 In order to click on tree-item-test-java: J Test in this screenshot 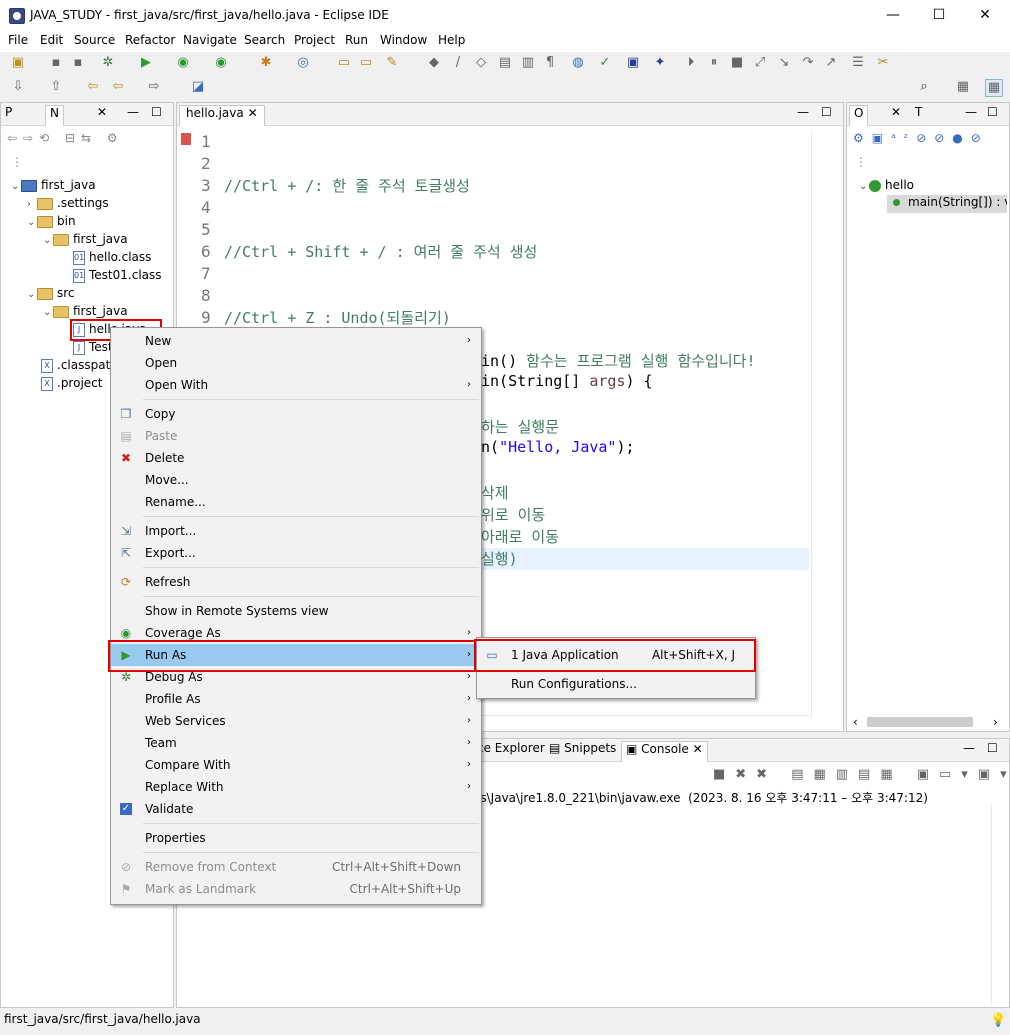, I will do `click(93, 347)`.